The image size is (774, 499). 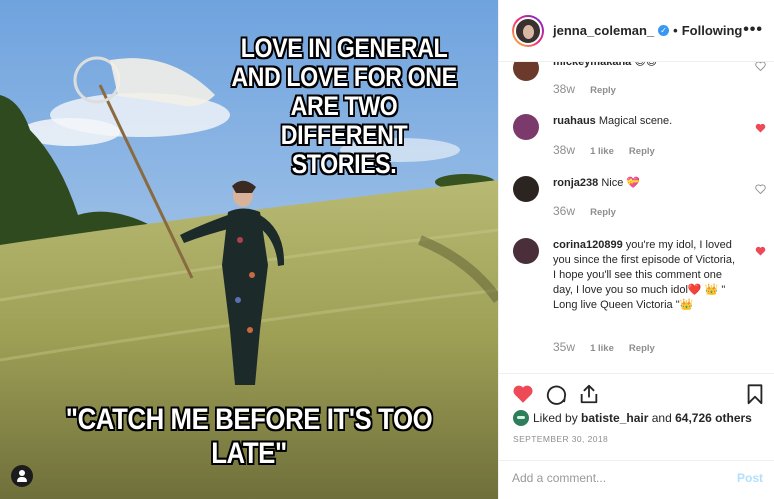 What do you see at coordinates (575, 183) in the screenshot?
I see `comment-username: ronja238` at bounding box center [575, 183].